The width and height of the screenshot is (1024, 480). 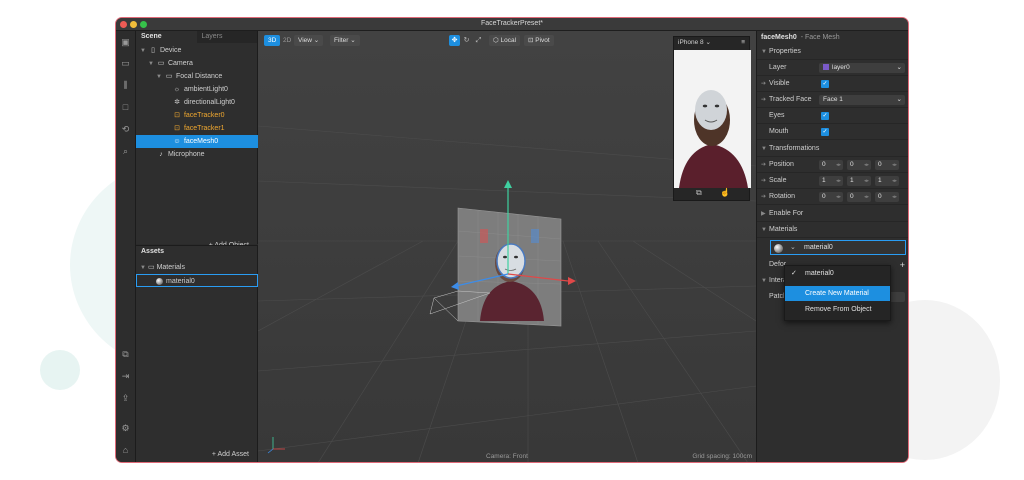 What do you see at coordinates (743, 42) in the screenshot?
I see `menu-icon: ≡` at bounding box center [743, 42].